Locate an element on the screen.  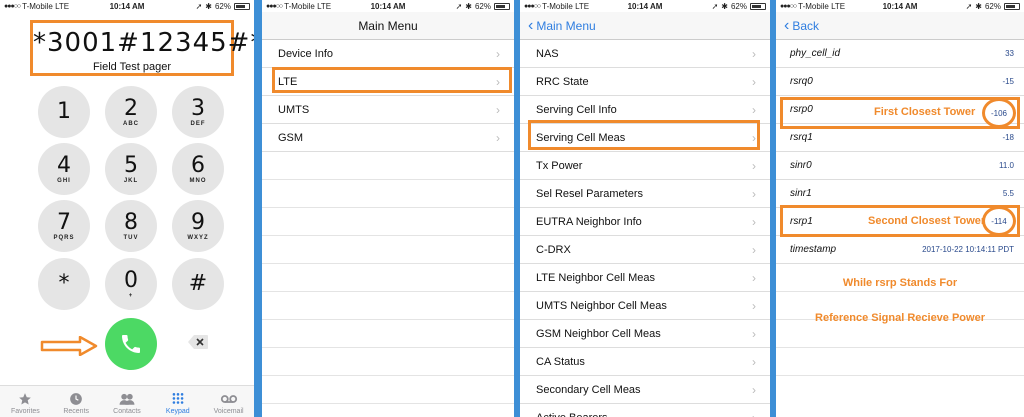
key-letters: TUV is located at coordinates (131, 237).